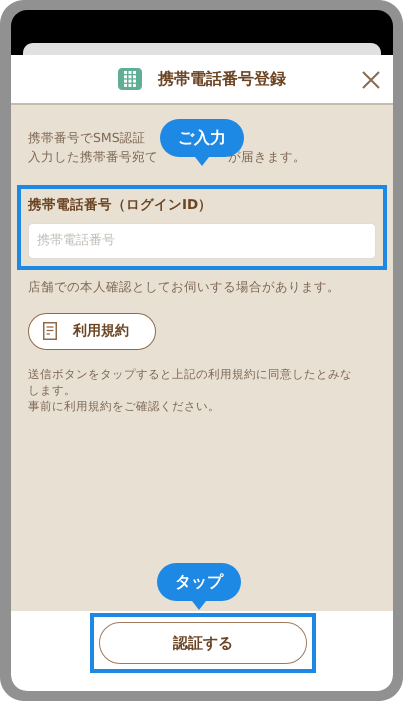 Image resolution: width=403 pixels, height=701 pixels. What do you see at coordinates (203, 643) in the screenshot?
I see `submit-button: 認証する` at bounding box center [203, 643].